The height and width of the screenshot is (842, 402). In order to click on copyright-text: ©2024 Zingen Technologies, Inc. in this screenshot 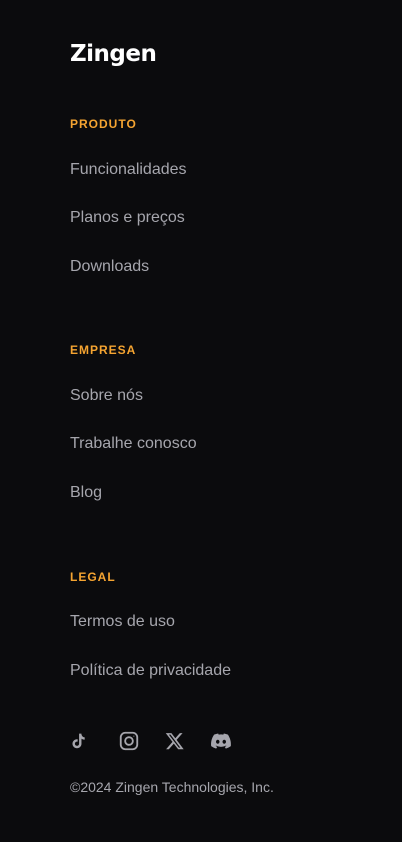, I will do `click(172, 787)`.